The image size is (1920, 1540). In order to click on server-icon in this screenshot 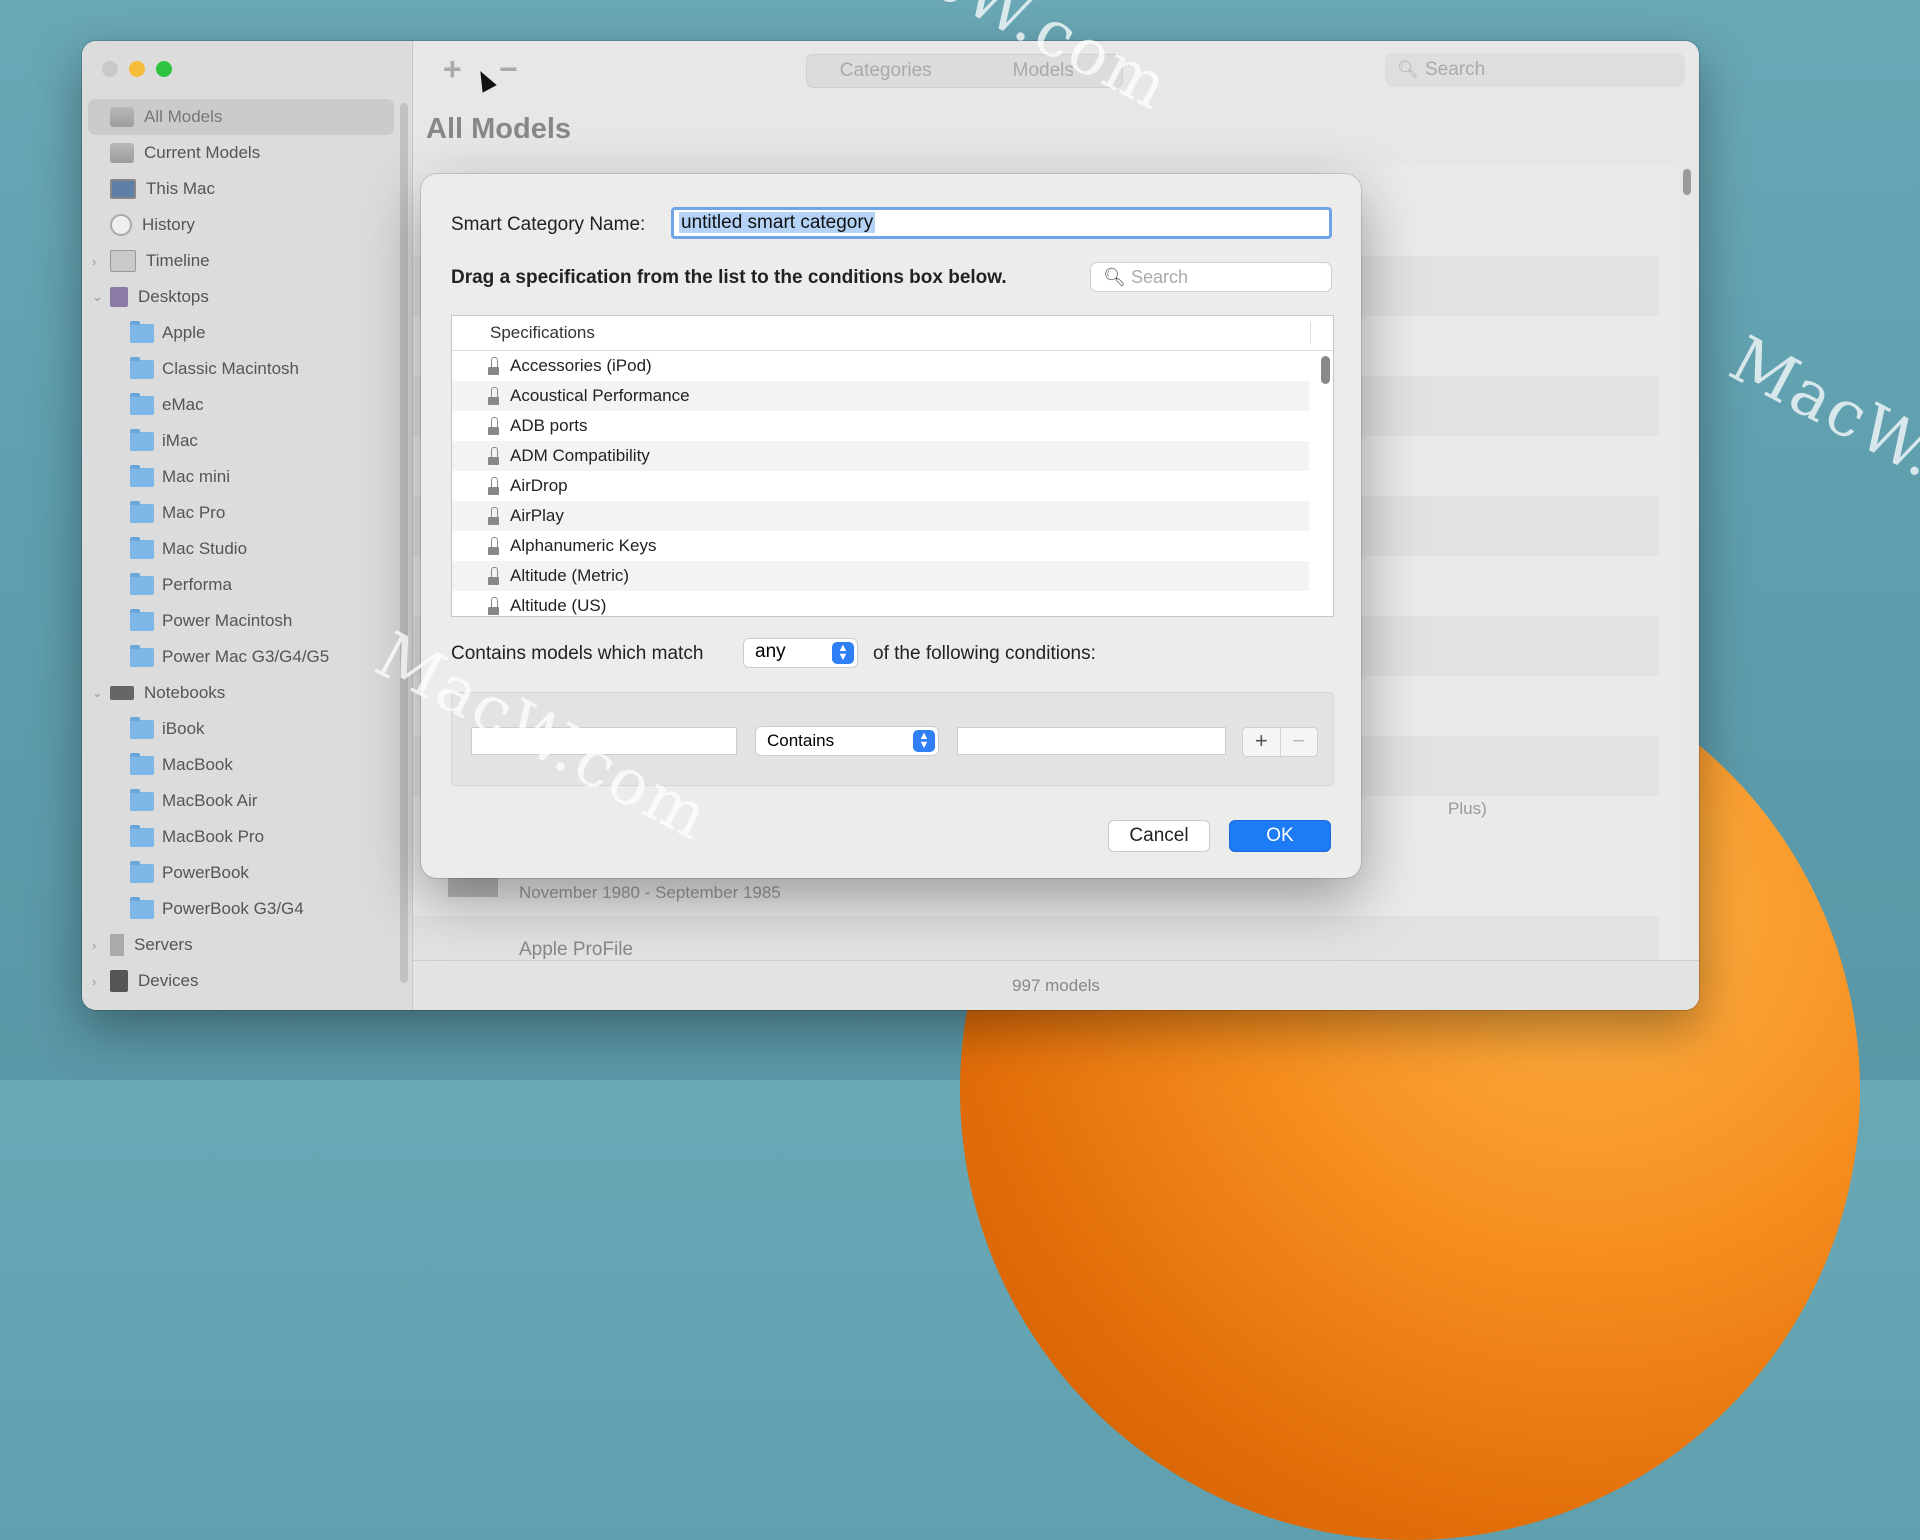, I will do `click(117, 945)`.